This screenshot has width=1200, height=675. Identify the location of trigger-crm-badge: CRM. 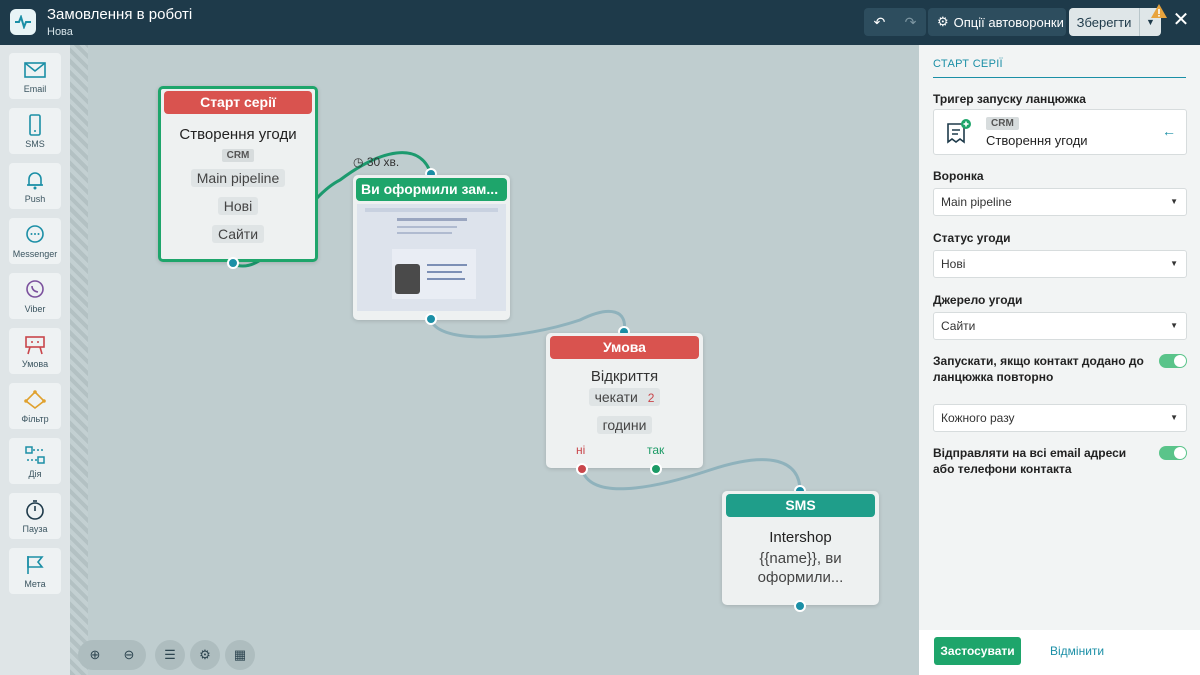
(1002, 123).